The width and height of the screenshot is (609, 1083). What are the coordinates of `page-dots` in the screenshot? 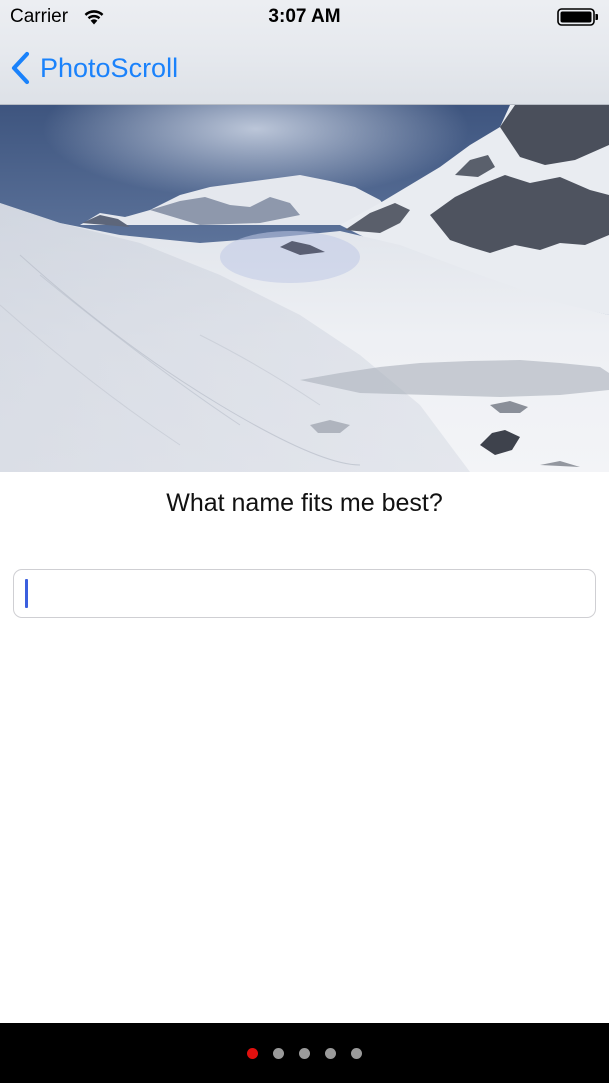 It's located at (304, 1053).